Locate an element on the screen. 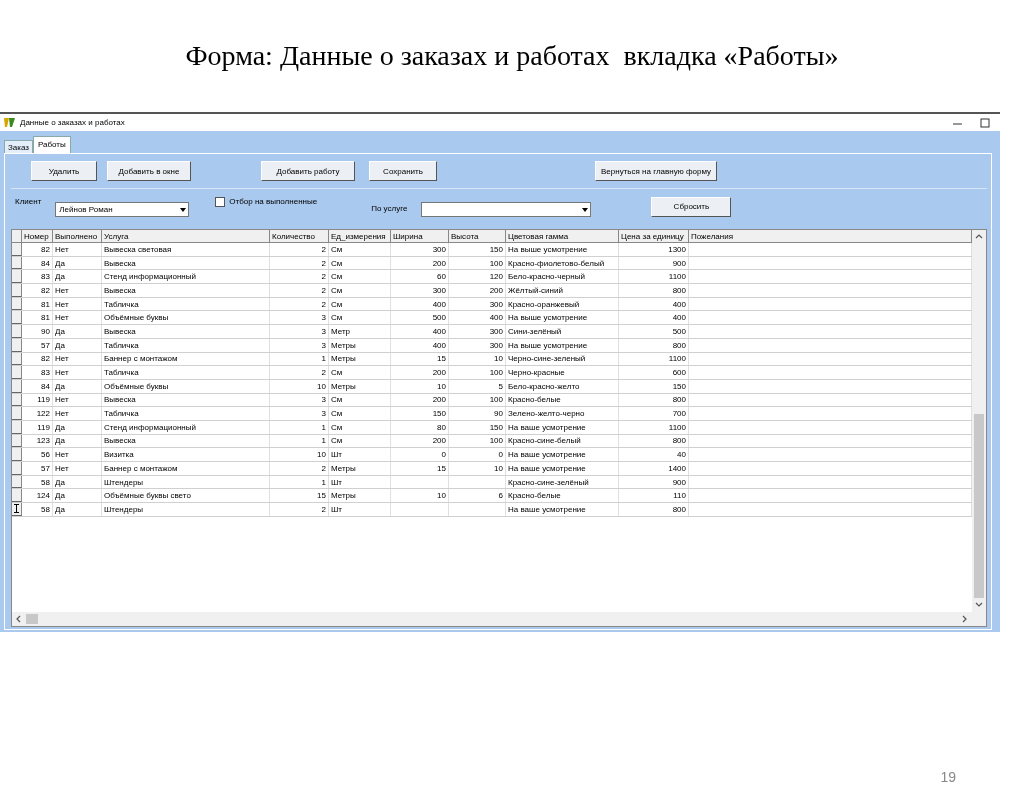 Image resolution: width=1024 pixels, height=811 pixels. table-cell: Красно-сине-зелёный is located at coordinates (562, 482).